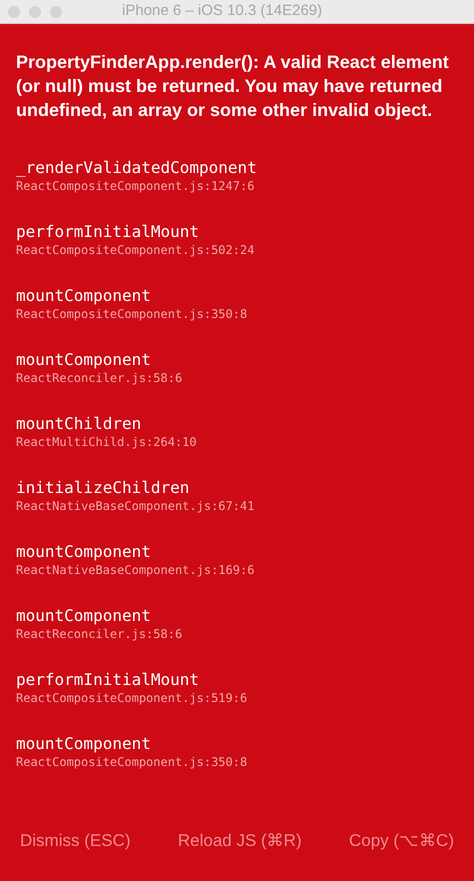  I want to click on stack-file: ReactMultiChild.js:264:10, so click(106, 442).